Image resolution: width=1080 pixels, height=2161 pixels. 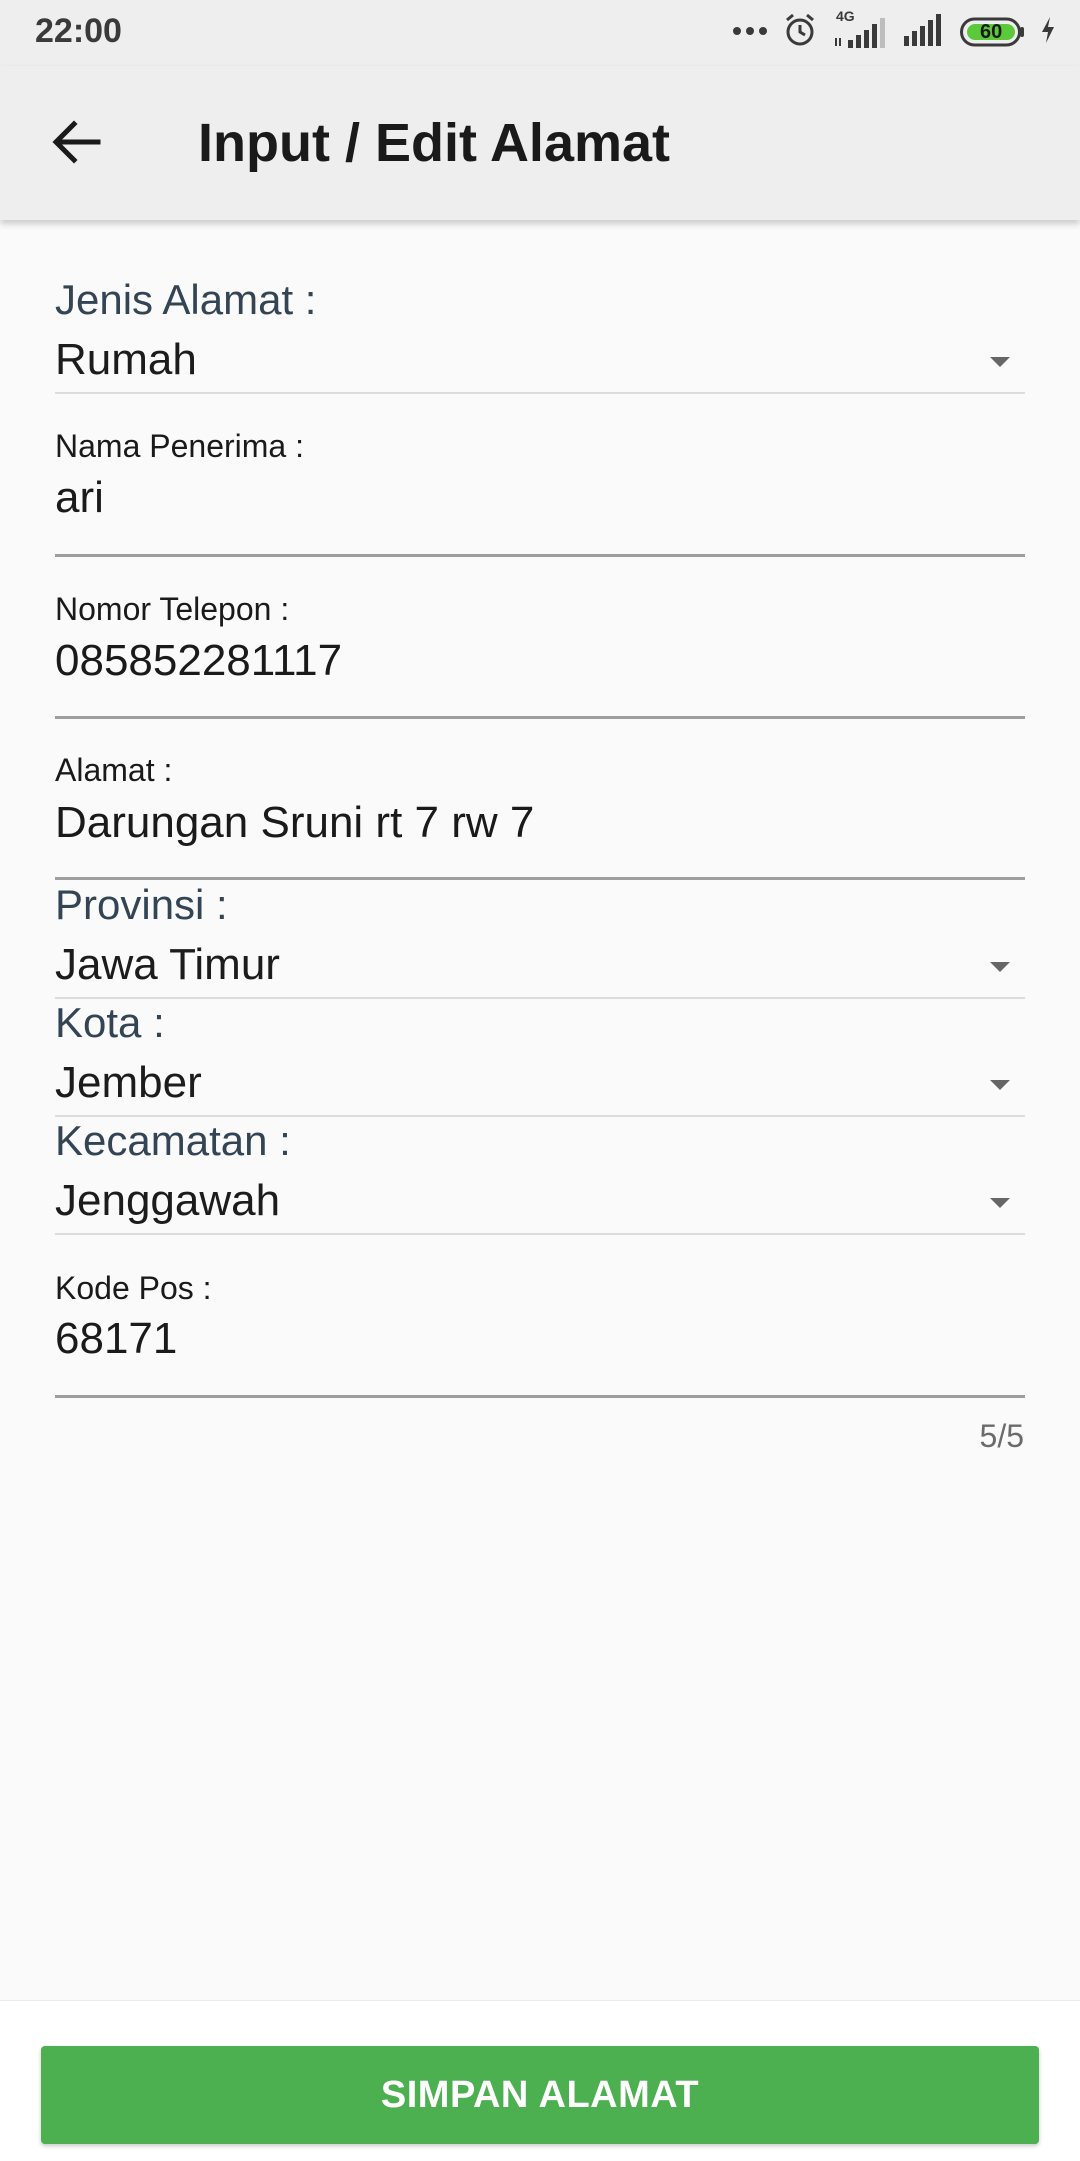 I want to click on kode-pos-label: Kode Pos :, so click(x=133, y=1288).